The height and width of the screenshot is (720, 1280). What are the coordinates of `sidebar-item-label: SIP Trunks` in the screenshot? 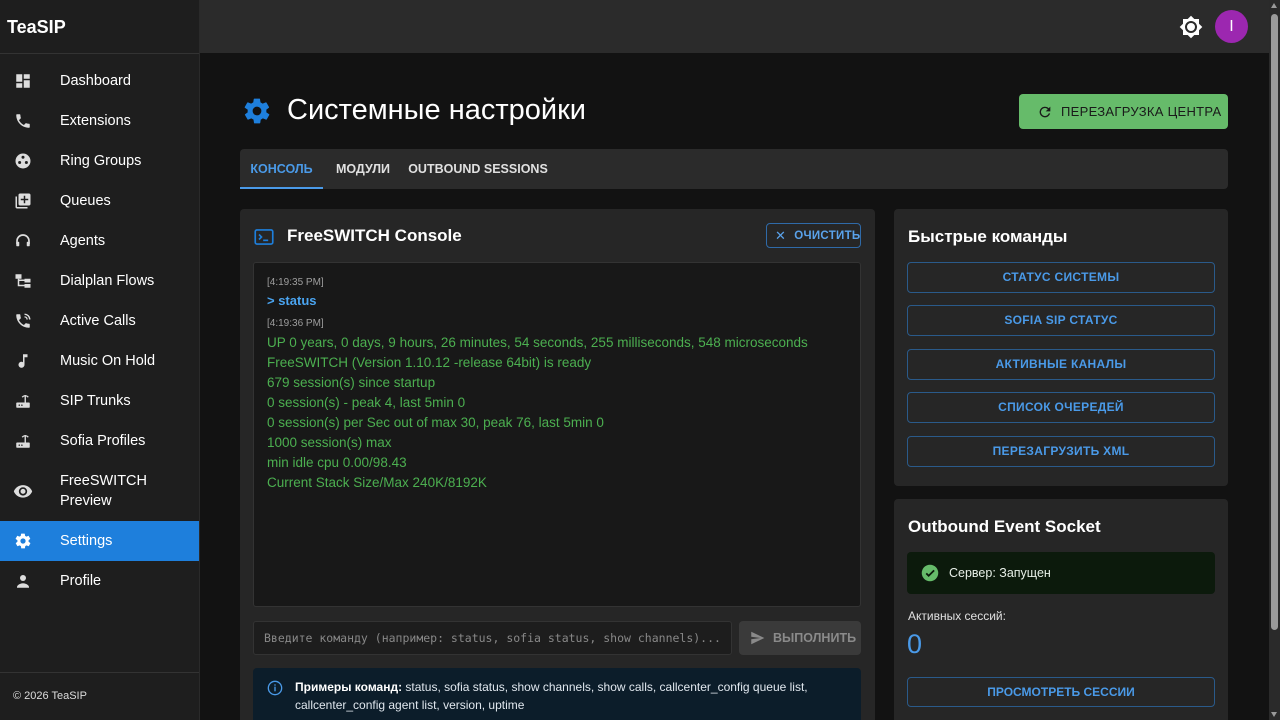 It's located at (95, 401).